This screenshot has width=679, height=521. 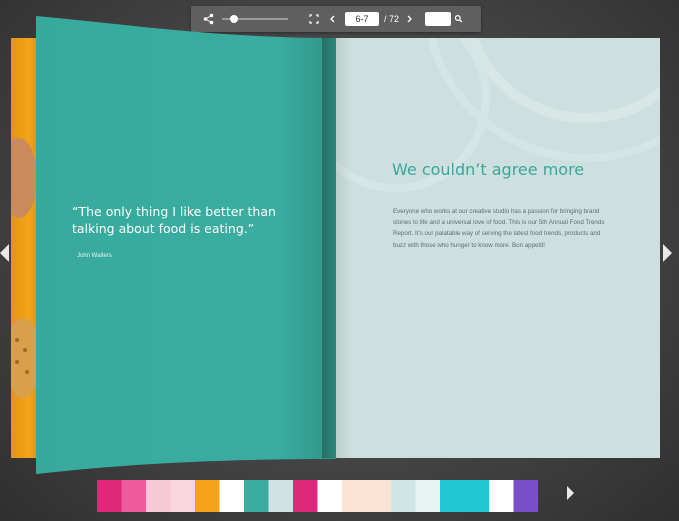 What do you see at coordinates (314, 19) in the screenshot?
I see `fullscreen-icon` at bounding box center [314, 19].